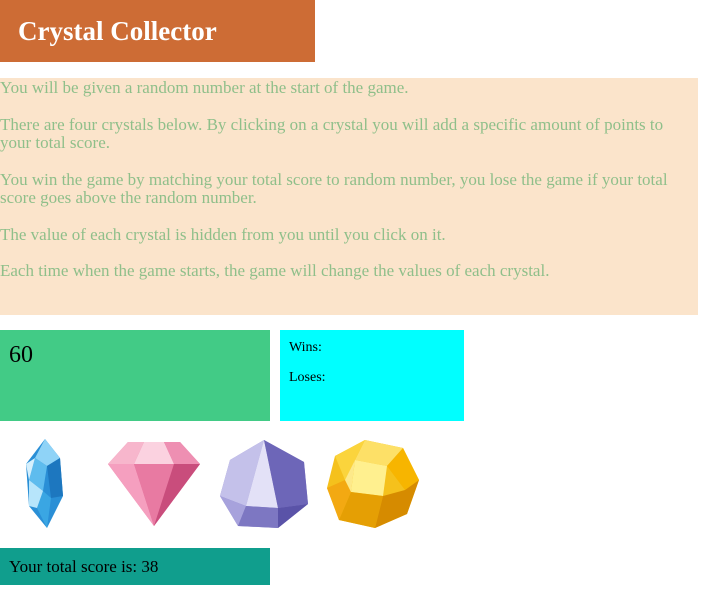  What do you see at coordinates (117, 31) in the screenshot?
I see `page-title: Crystal Collector` at bounding box center [117, 31].